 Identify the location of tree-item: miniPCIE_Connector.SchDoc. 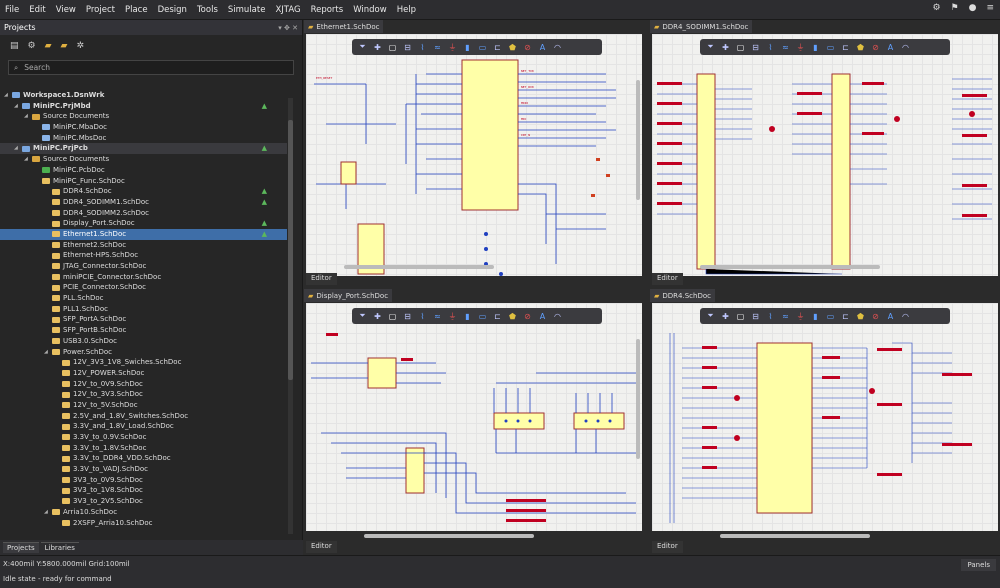
(143, 277).